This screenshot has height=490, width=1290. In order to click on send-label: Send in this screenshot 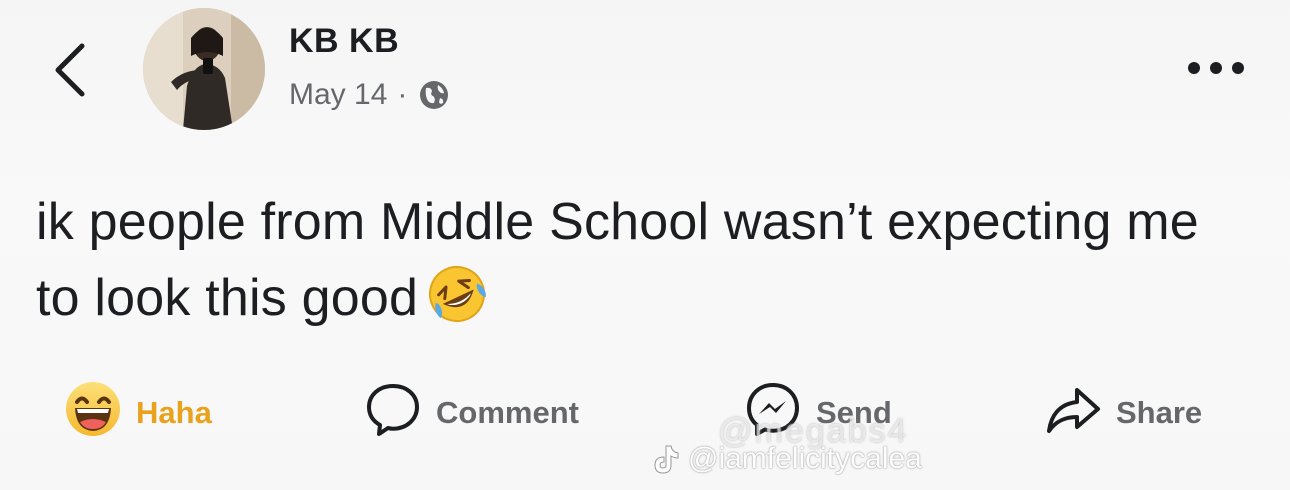, I will do `click(854, 412)`.